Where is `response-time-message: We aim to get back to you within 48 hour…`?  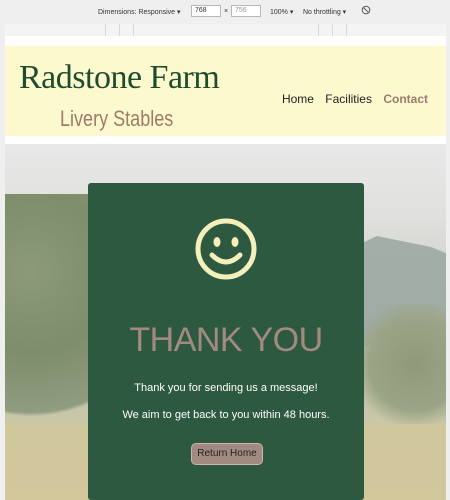 response-time-message: We aim to get back to you within 48 hour… is located at coordinates (226, 415).